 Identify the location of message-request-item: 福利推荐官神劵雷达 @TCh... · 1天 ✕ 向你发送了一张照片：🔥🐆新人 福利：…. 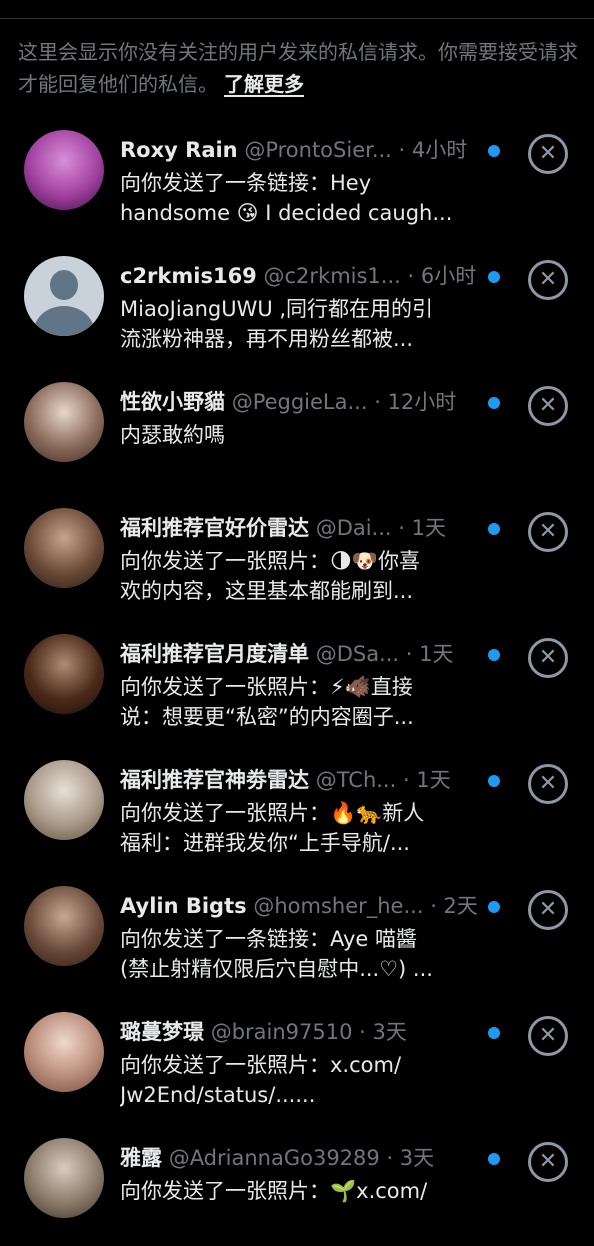
(297, 805).